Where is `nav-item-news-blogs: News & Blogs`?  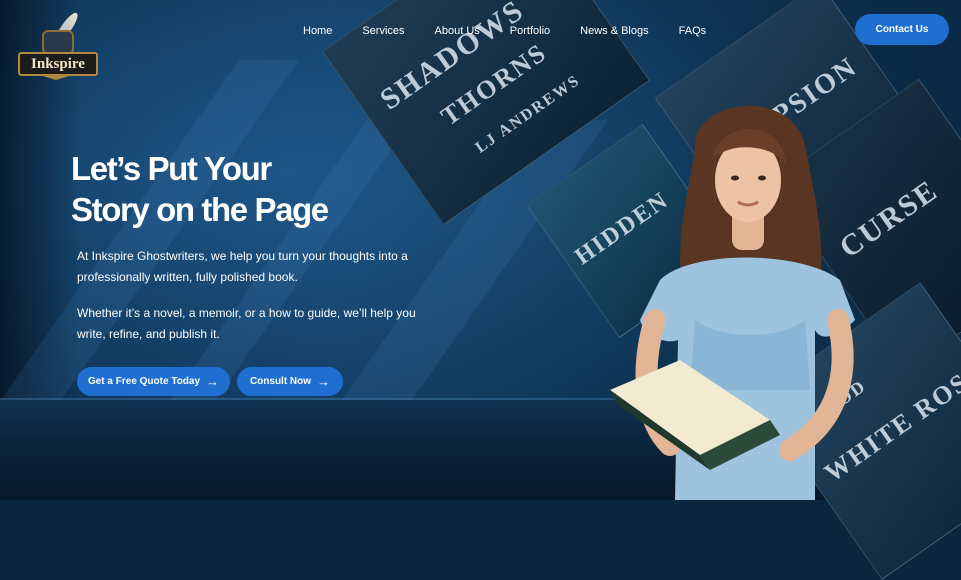
nav-item-news-blogs: News & Blogs is located at coordinates (614, 31).